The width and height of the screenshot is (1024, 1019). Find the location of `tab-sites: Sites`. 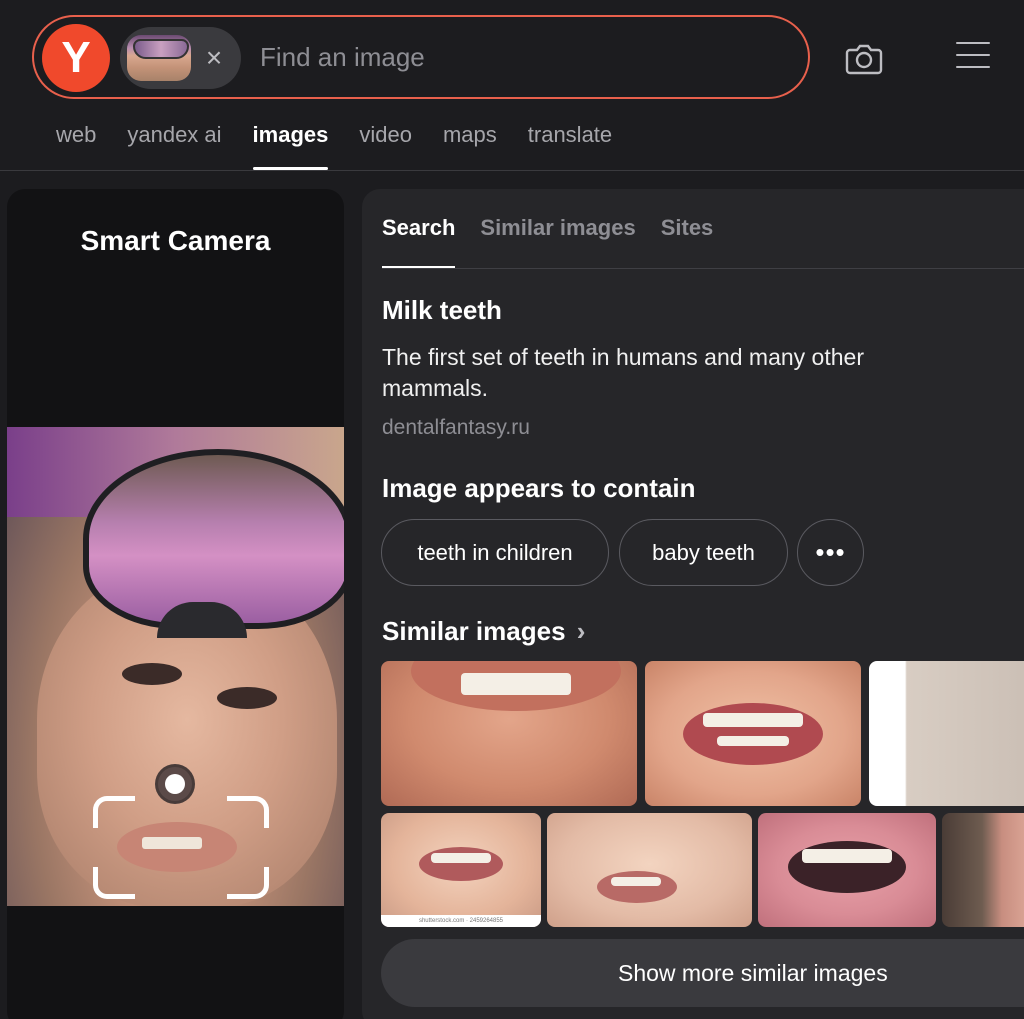

tab-sites: Sites is located at coordinates (687, 242).